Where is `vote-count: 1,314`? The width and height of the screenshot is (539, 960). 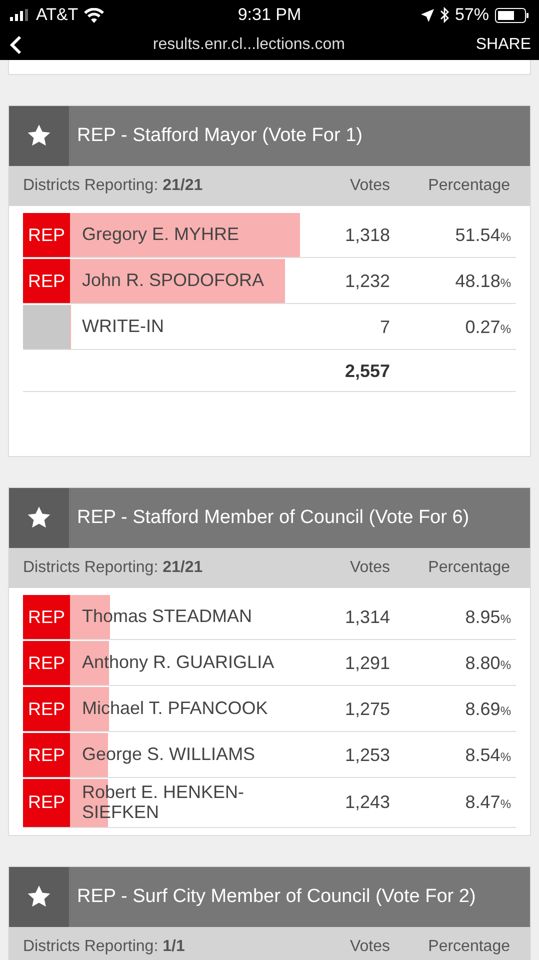
vote-count: 1,314 is located at coordinates (367, 617).